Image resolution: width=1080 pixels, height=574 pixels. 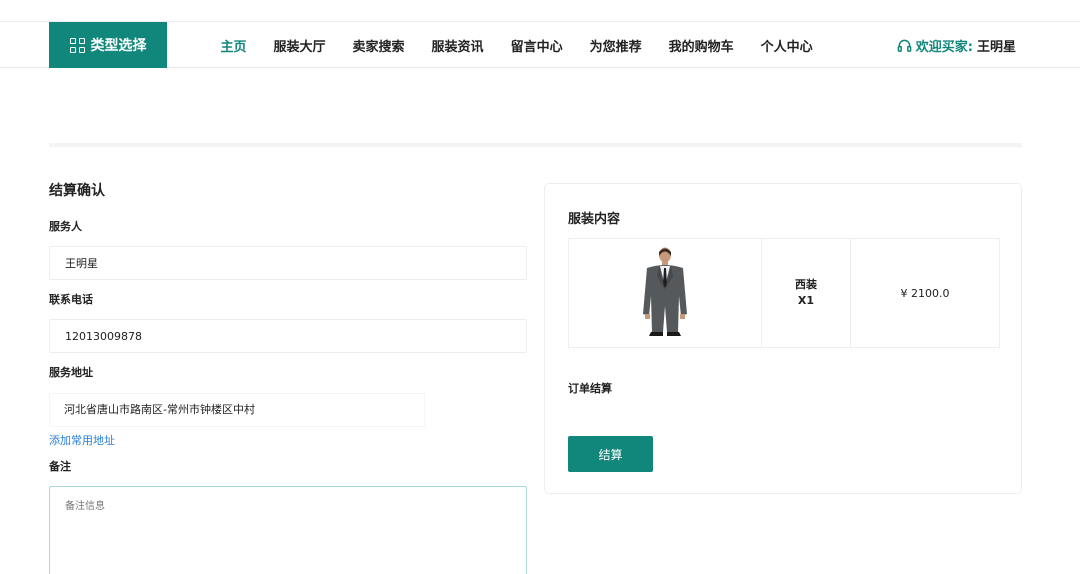 I want to click on top-strip, so click(x=540, y=11).